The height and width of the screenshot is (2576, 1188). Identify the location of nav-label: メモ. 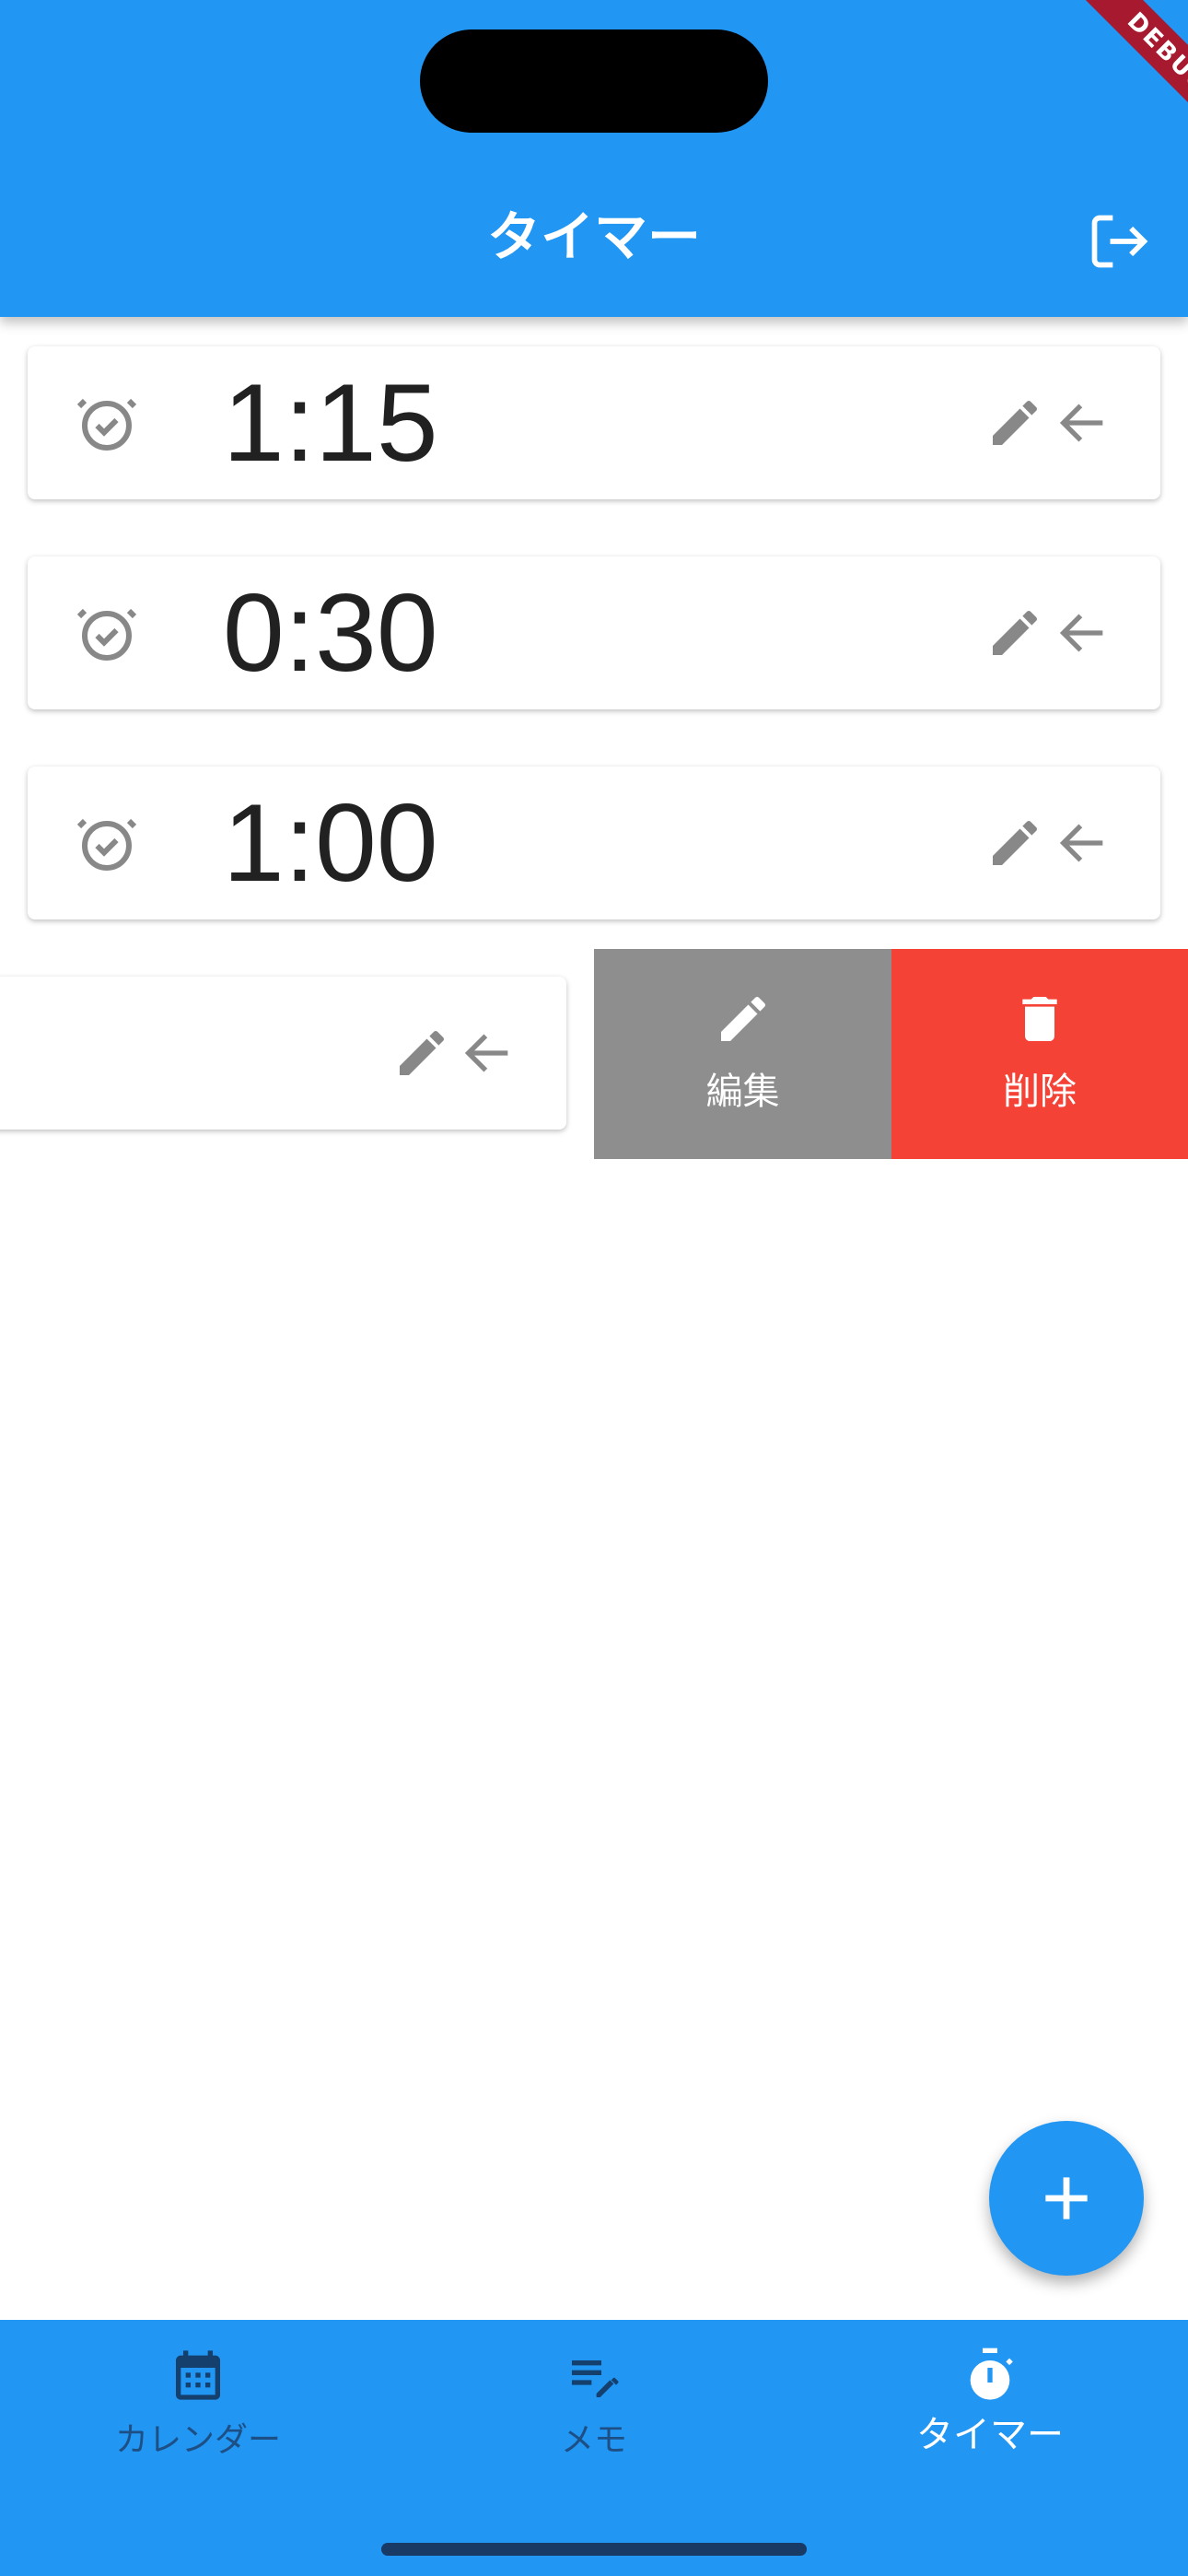
(593, 2440).